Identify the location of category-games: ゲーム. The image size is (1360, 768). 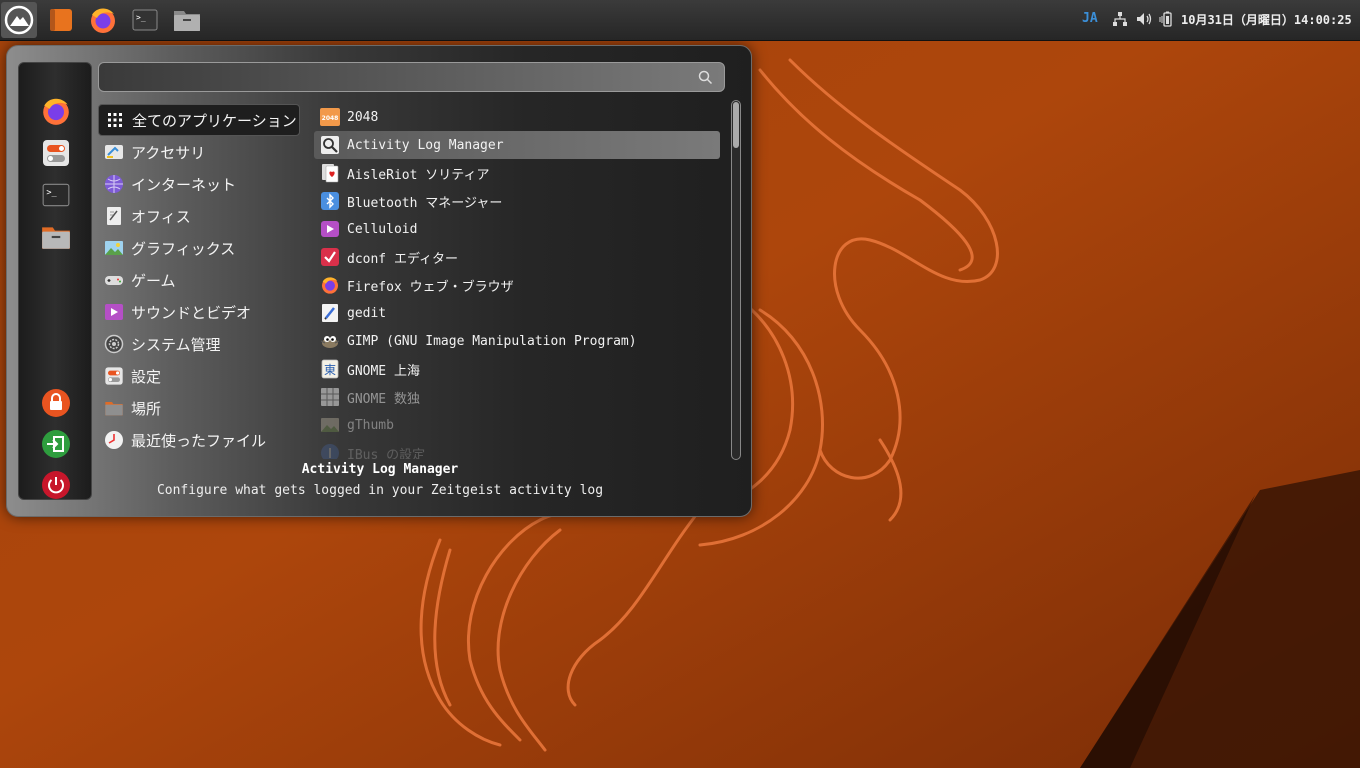
(203, 280).